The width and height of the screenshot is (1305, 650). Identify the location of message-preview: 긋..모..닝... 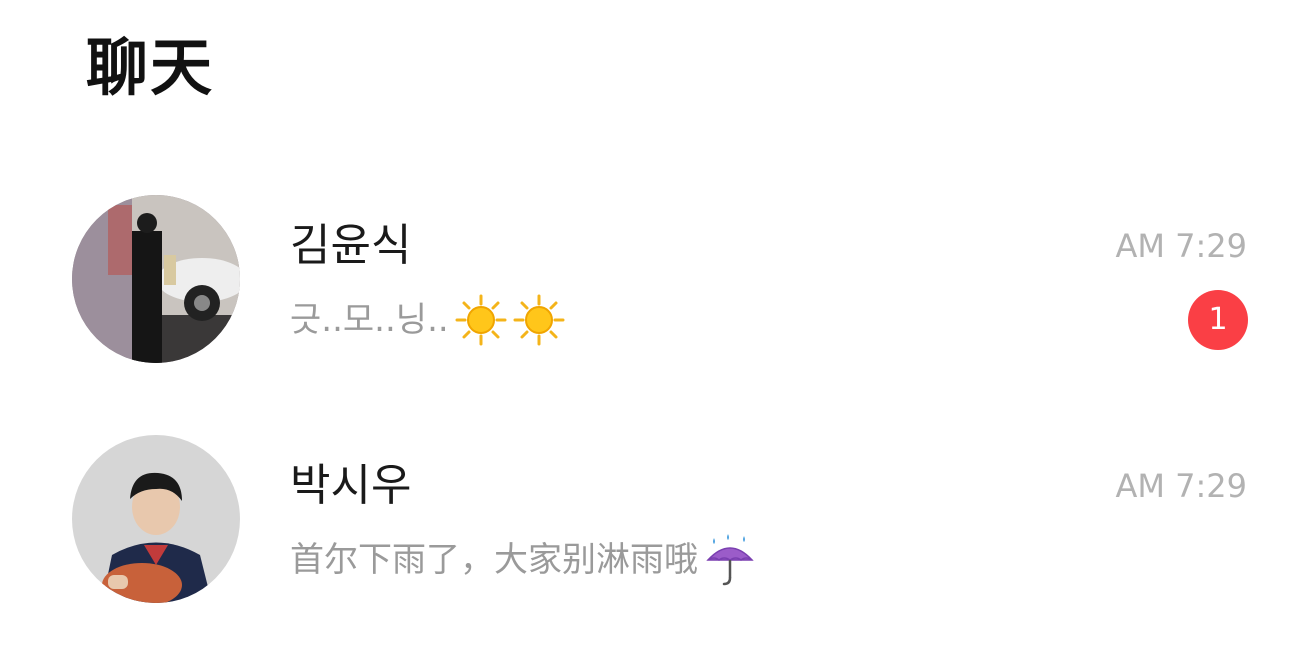
(427, 320).